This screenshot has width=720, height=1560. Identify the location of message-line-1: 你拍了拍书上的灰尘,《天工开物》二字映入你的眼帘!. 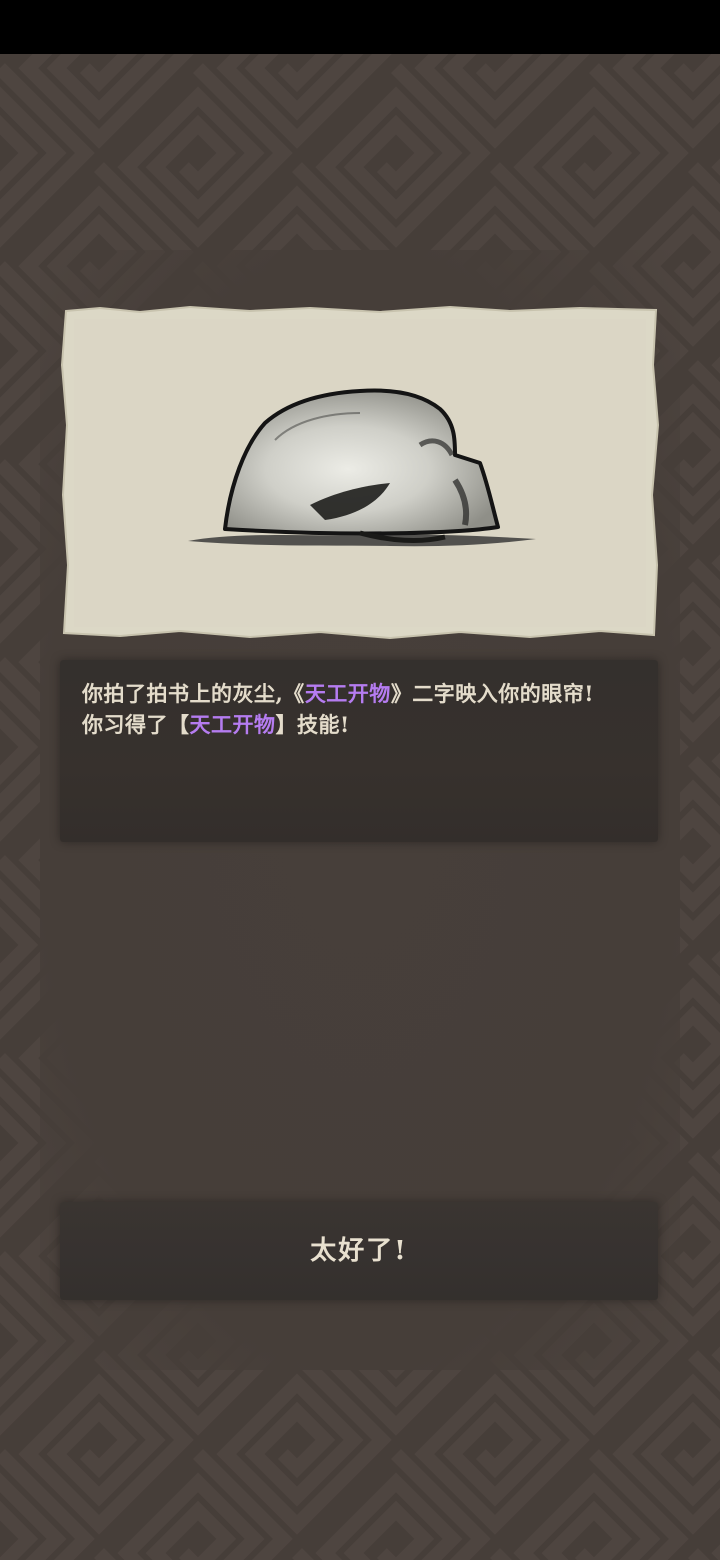
(362, 693).